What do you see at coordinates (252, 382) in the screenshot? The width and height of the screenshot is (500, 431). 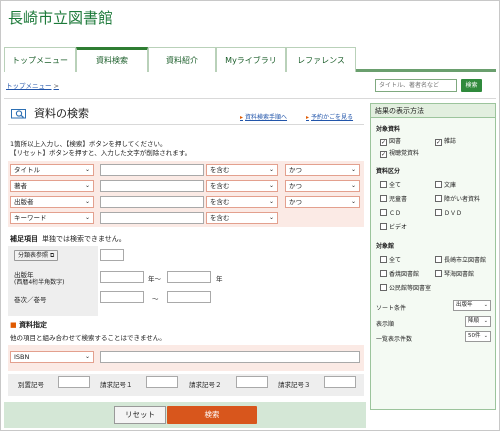 I see `call-number-2-input` at bounding box center [252, 382].